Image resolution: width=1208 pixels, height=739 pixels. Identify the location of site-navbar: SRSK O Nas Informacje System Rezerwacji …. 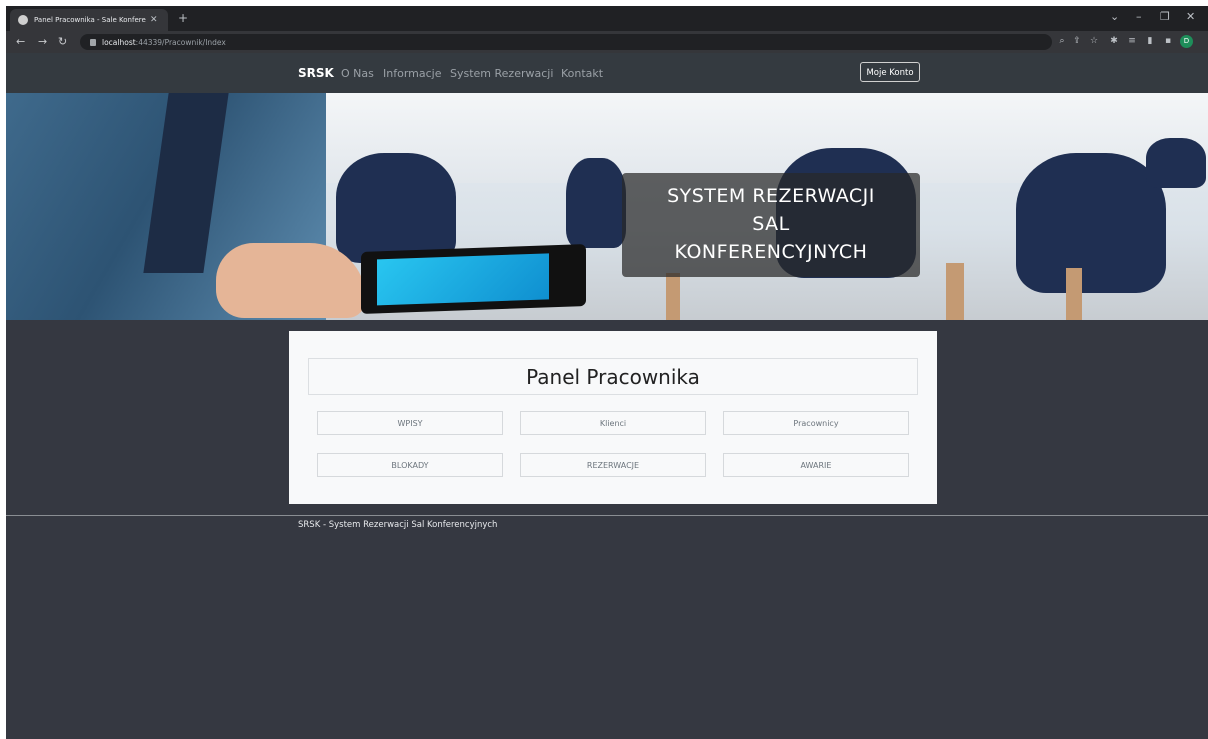
(607, 73).